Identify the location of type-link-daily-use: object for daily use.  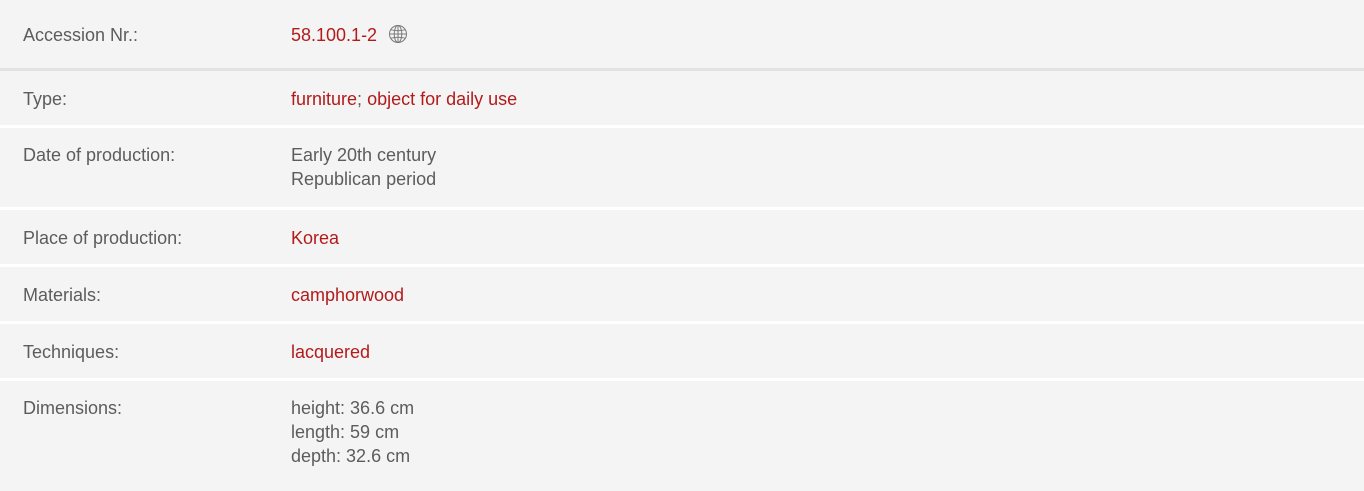
(442, 99).